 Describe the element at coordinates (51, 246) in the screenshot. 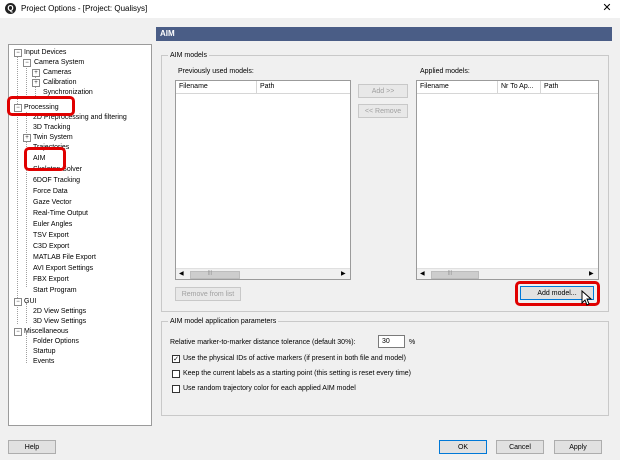

I see `tree-item-c3d-export: C3D Export` at that location.